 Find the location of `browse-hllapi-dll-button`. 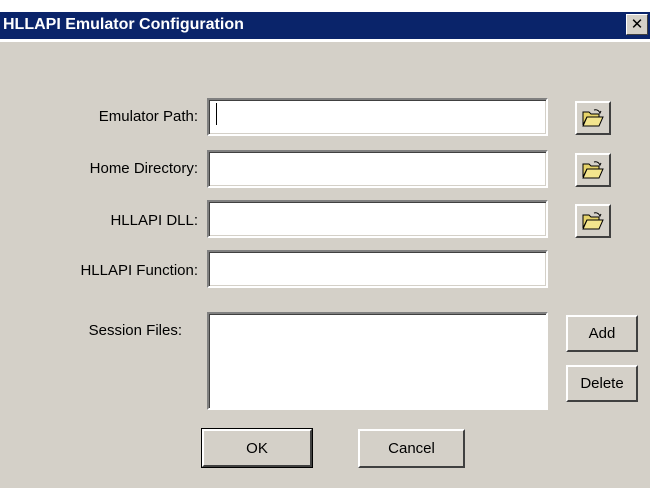

browse-hllapi-dll-button is located at coordinates (593, 221).